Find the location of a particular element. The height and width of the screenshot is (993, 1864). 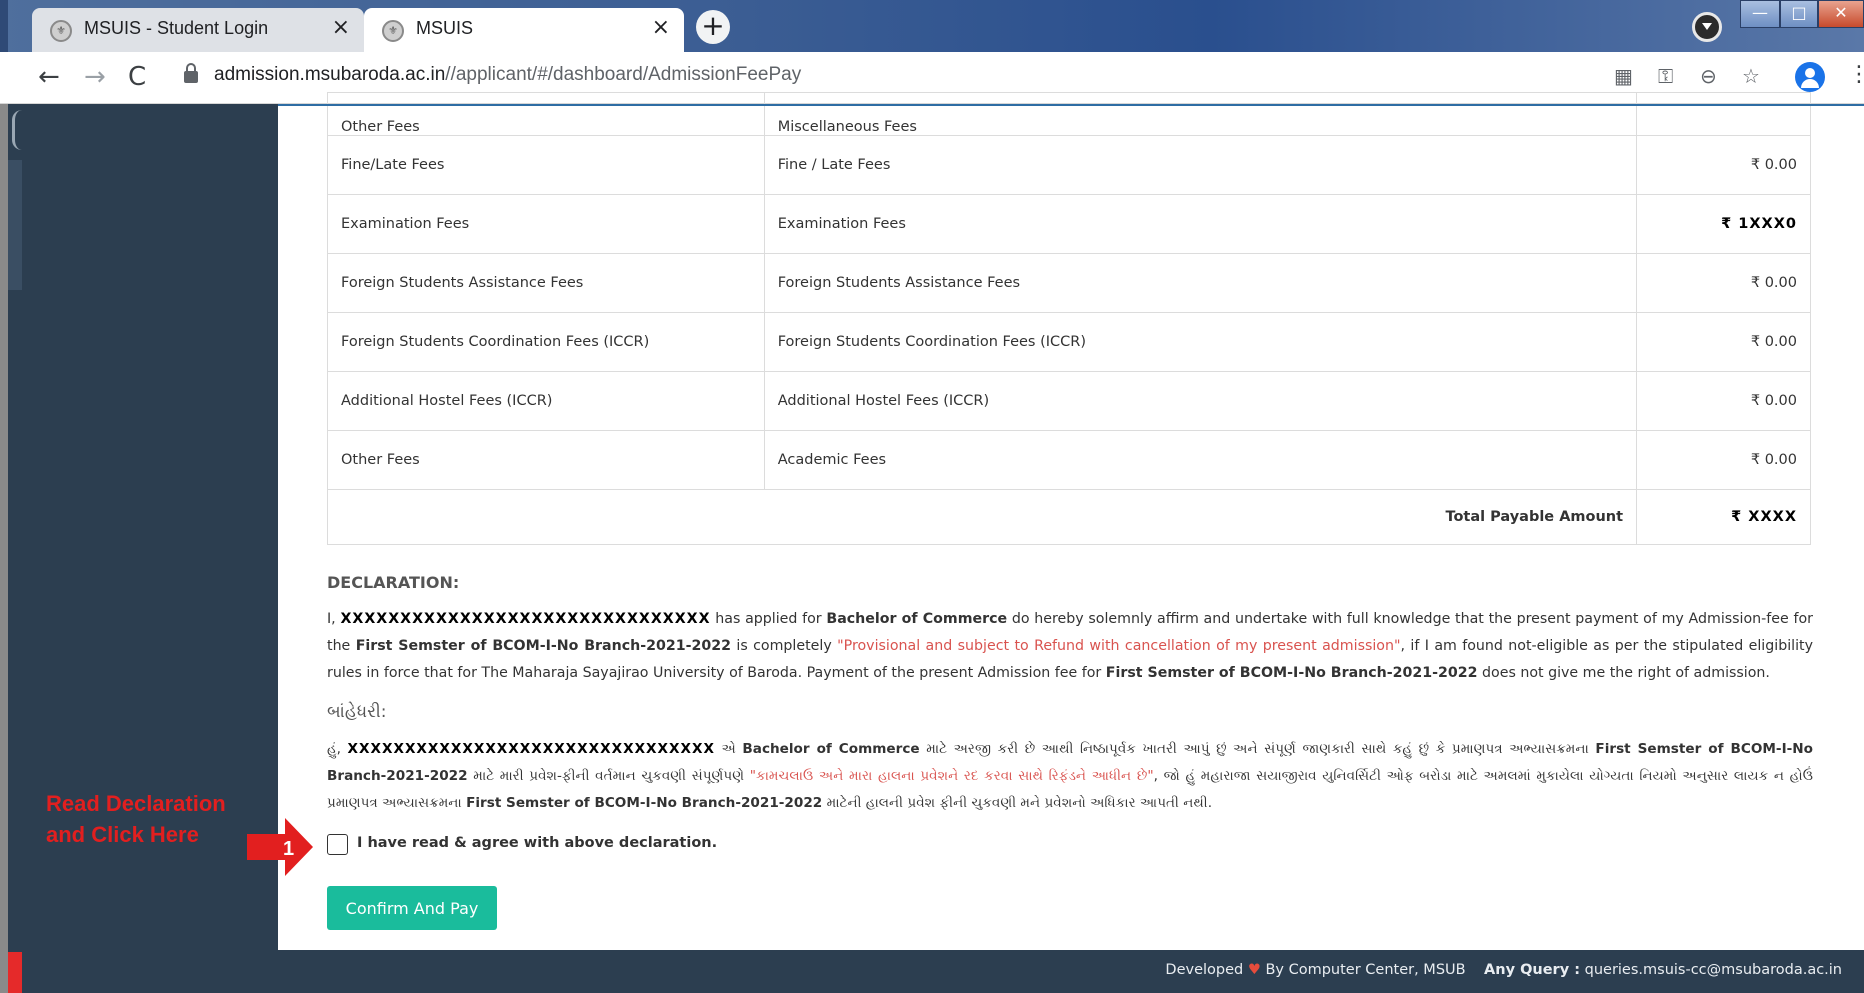

lock-icon is located at coordinates (191, 73).